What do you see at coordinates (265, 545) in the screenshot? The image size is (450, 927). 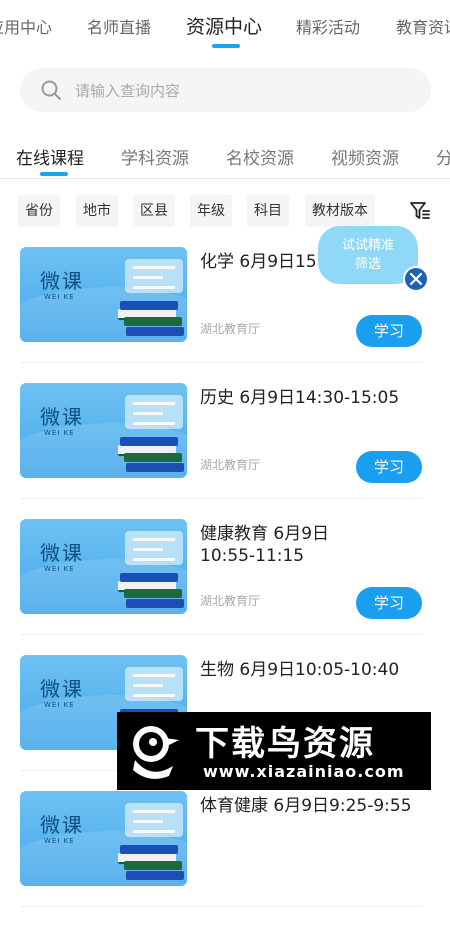 I see `course-title: 健康教育 6月9日 10:55-11:15` at bounding box center [265, 545].